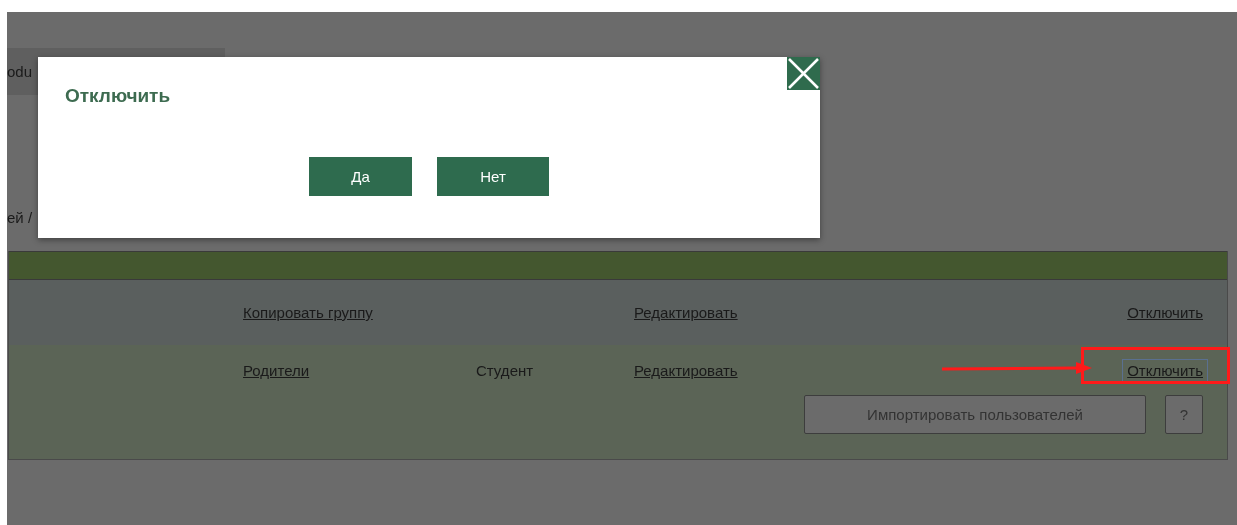 This screenshot has width=1237, height=525. What do you see at coordinates (975, 414) in the screenshot?
I see `import-users-button: Импортировать пользователей` at bounding box center [975, 414].